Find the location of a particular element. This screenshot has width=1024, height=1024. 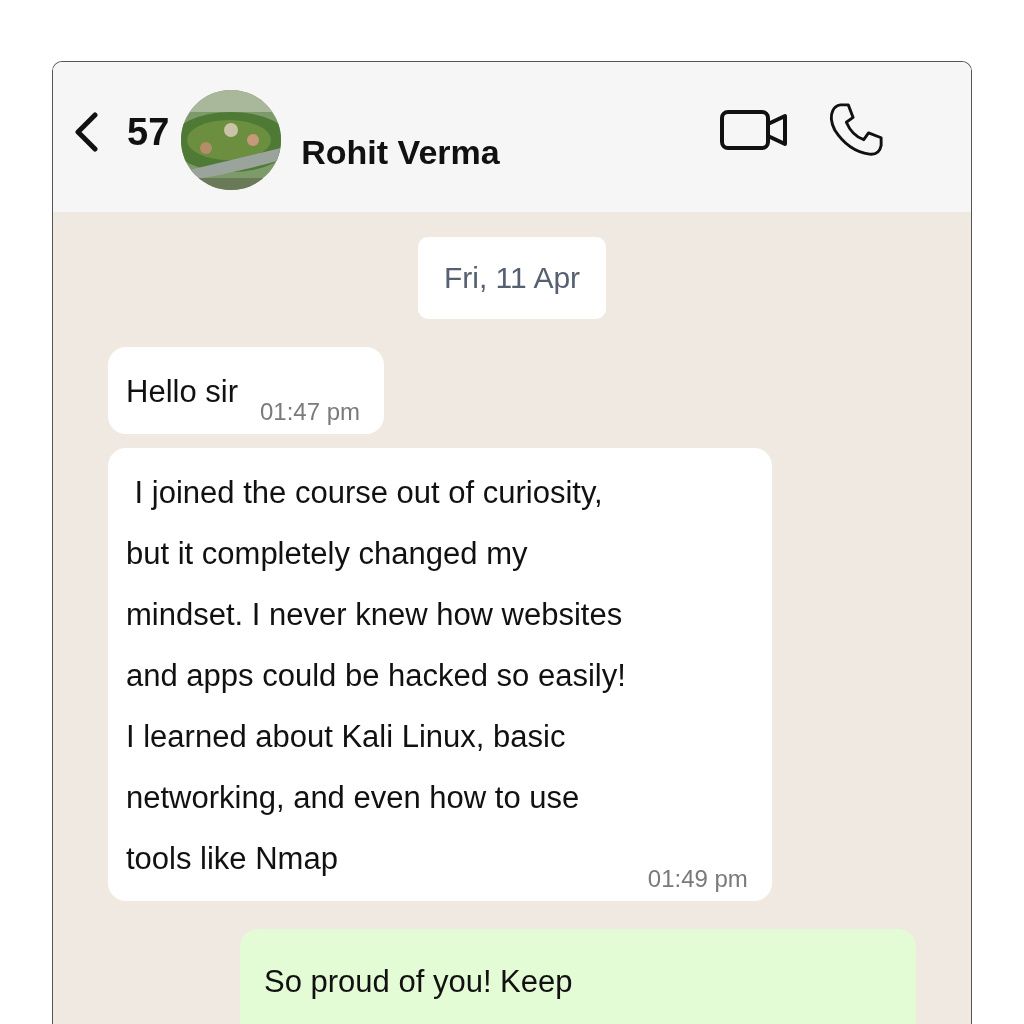

video-call-icon is located at coordinates (754, 130).